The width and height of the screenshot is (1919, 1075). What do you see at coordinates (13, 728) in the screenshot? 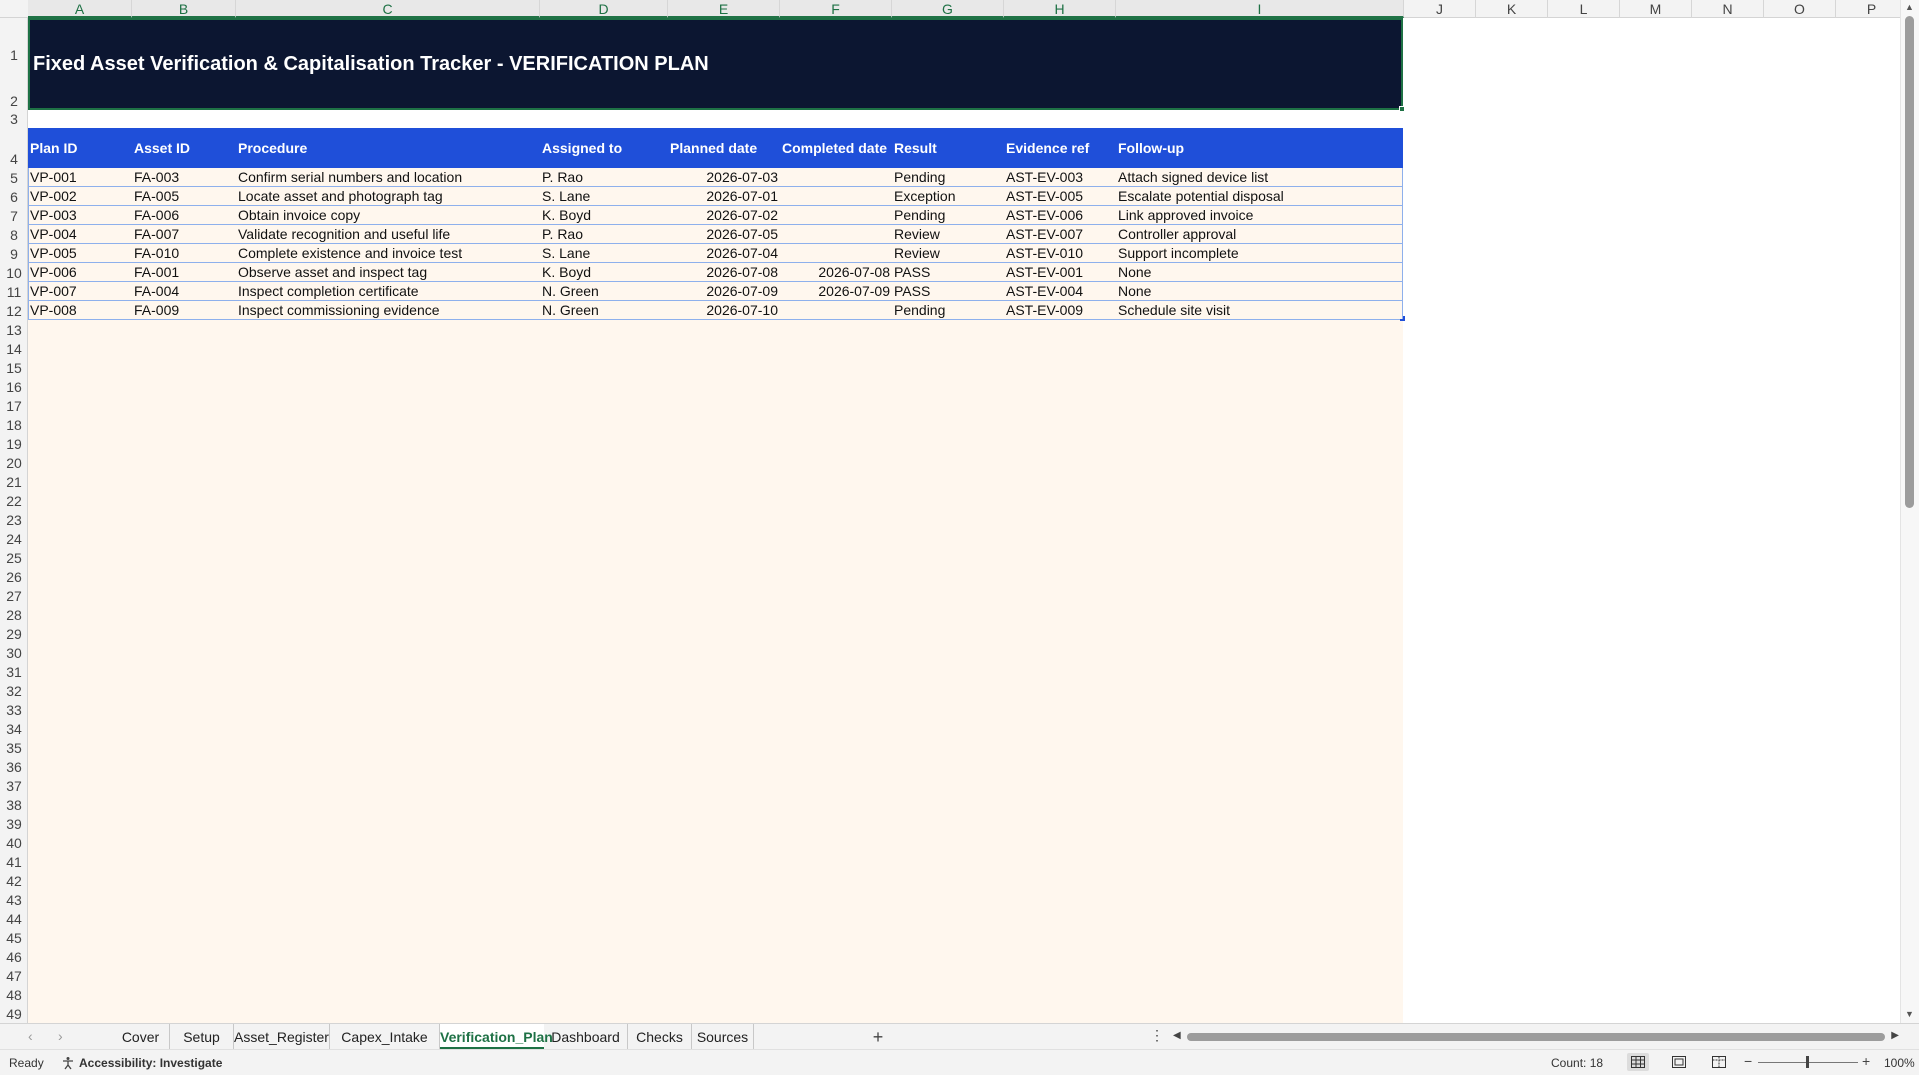
I see `row-header: 34` at bounding box center [13, 728].